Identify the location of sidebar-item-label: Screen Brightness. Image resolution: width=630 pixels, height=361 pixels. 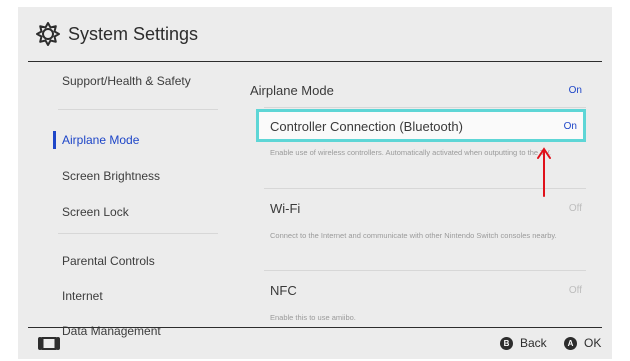
(111, 176).